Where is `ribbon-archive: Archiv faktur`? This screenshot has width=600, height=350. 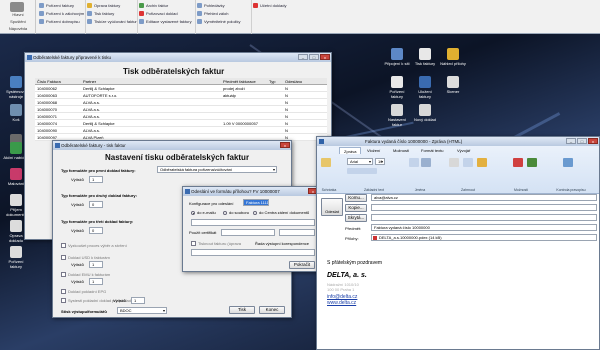 ribbon-archive: Archiv faktur is located at coordinates (153, 5).